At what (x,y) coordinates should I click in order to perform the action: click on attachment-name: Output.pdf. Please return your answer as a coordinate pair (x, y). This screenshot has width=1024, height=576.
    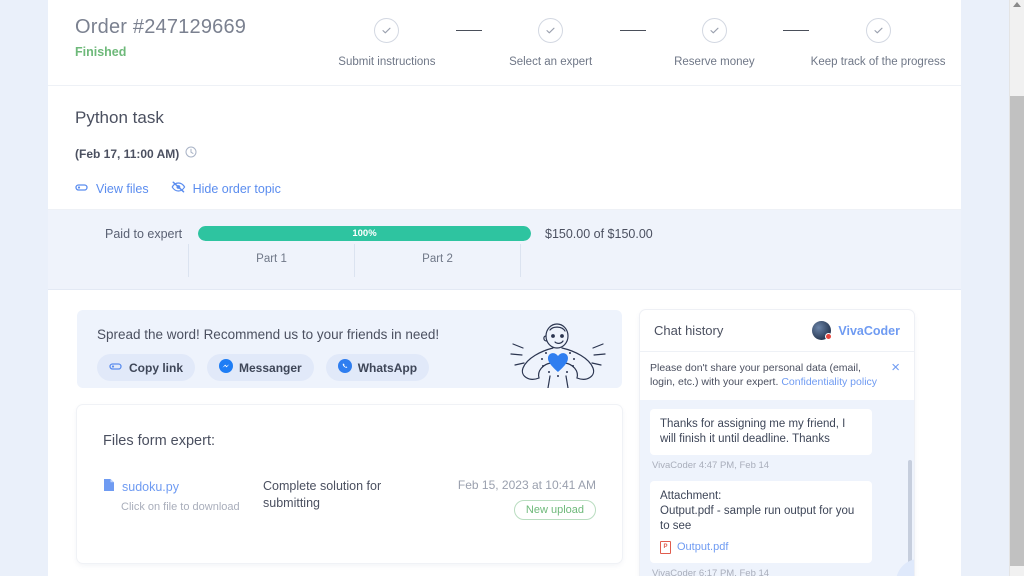
    Looking at the image, I should click on (703, 547).